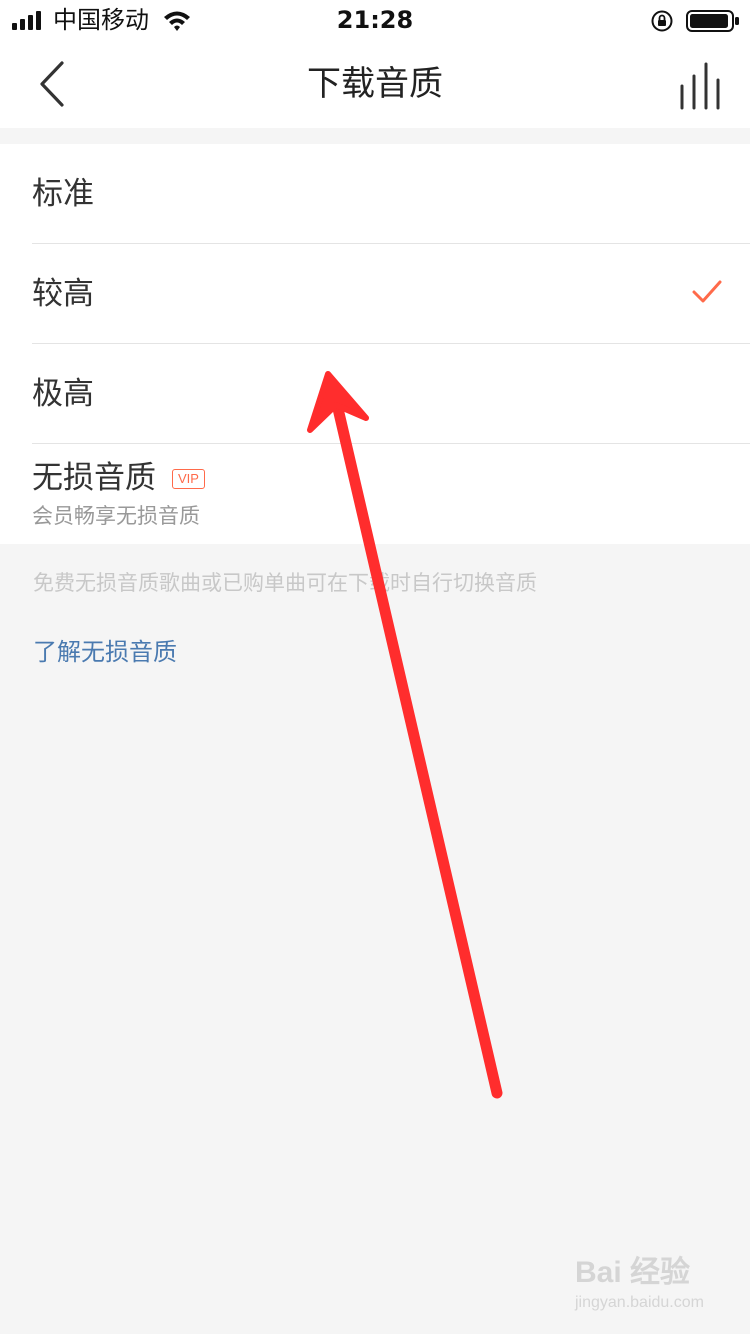 The height and width of the screenshot is (1334, 750). I want to click on quality-option-very-high: 极高, so click(391, 394).